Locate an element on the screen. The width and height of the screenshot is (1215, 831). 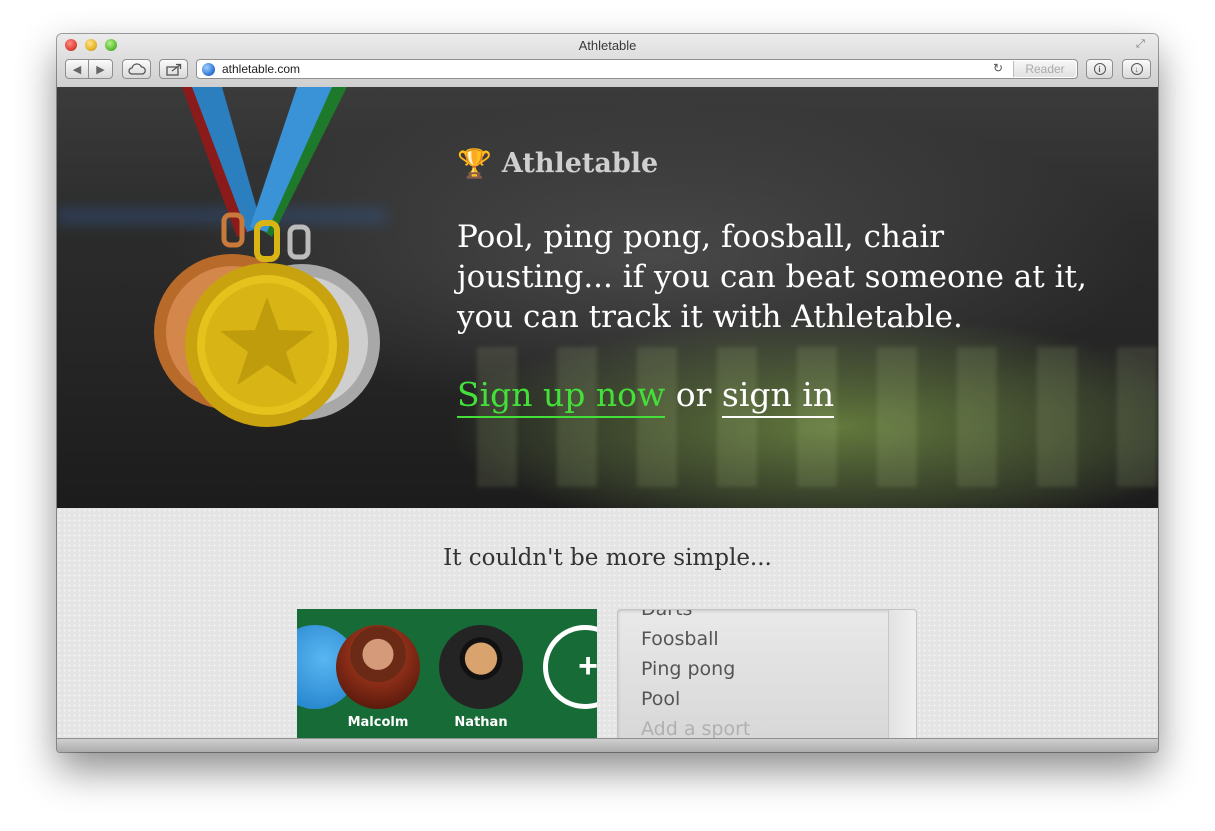
share-icon is located at coordinates (173, 69).